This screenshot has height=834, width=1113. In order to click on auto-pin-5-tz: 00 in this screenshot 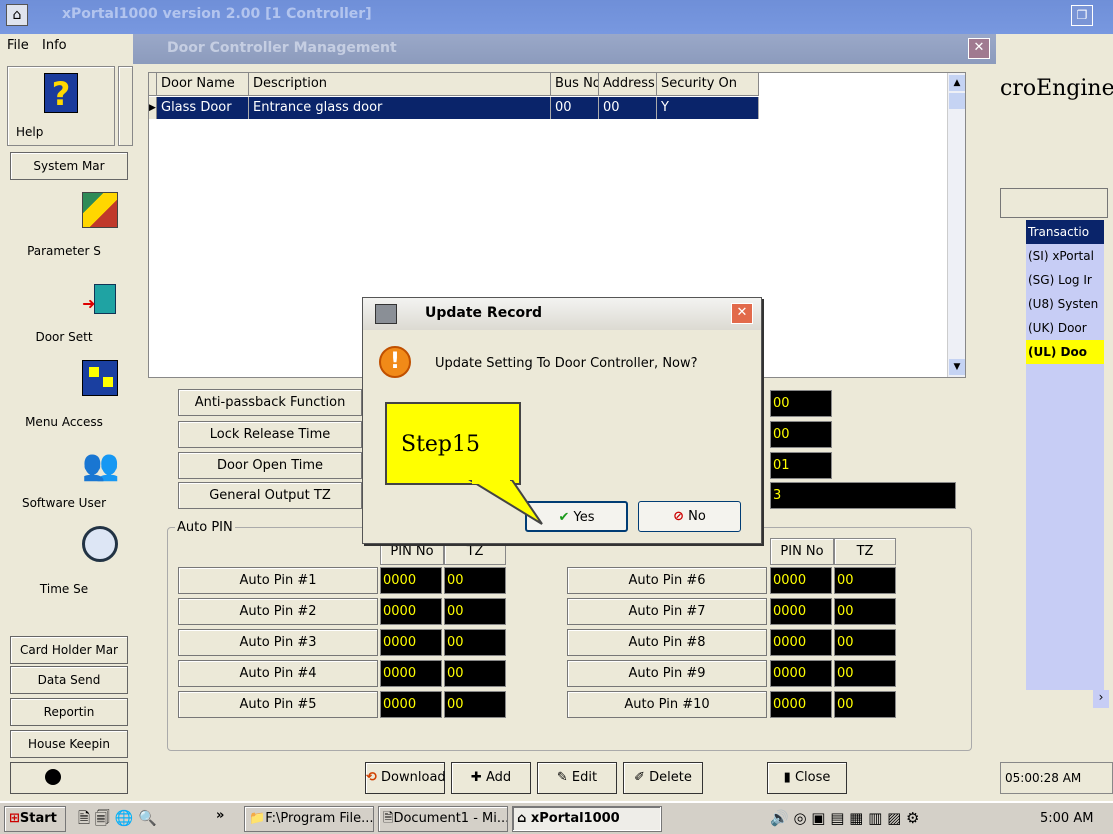, I will do `click(475, 704)`.